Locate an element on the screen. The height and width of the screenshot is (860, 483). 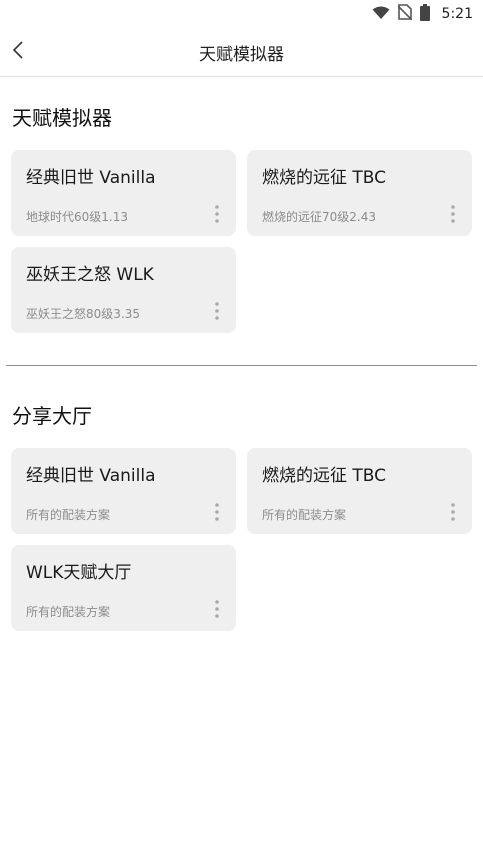
page-title: 天赋模拟器 is located at coordinates (241, 55).